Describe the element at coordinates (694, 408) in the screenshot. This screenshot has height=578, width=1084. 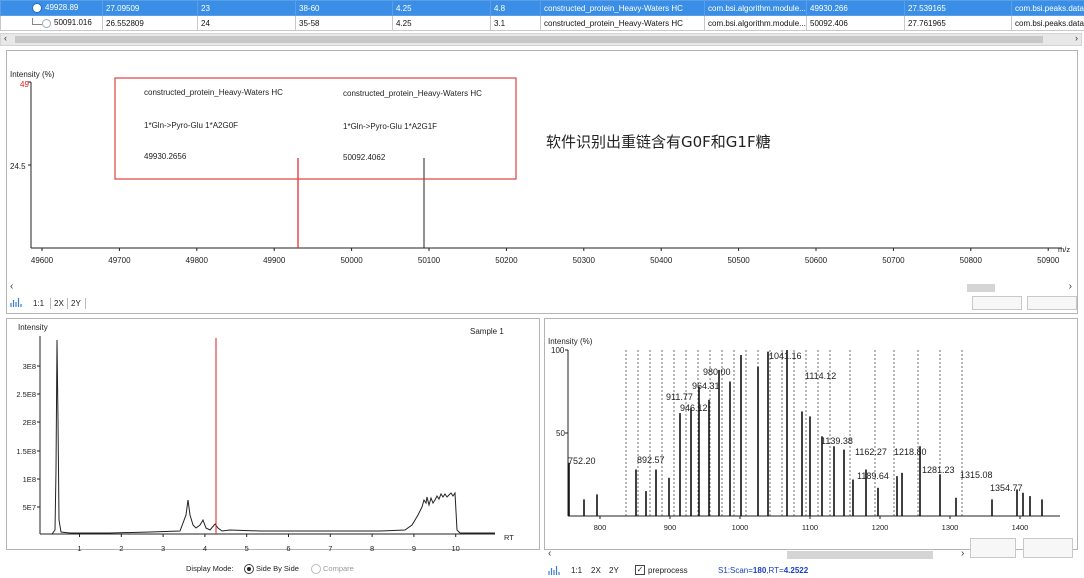
I see `ms-peak-label: 946.12` at that location.